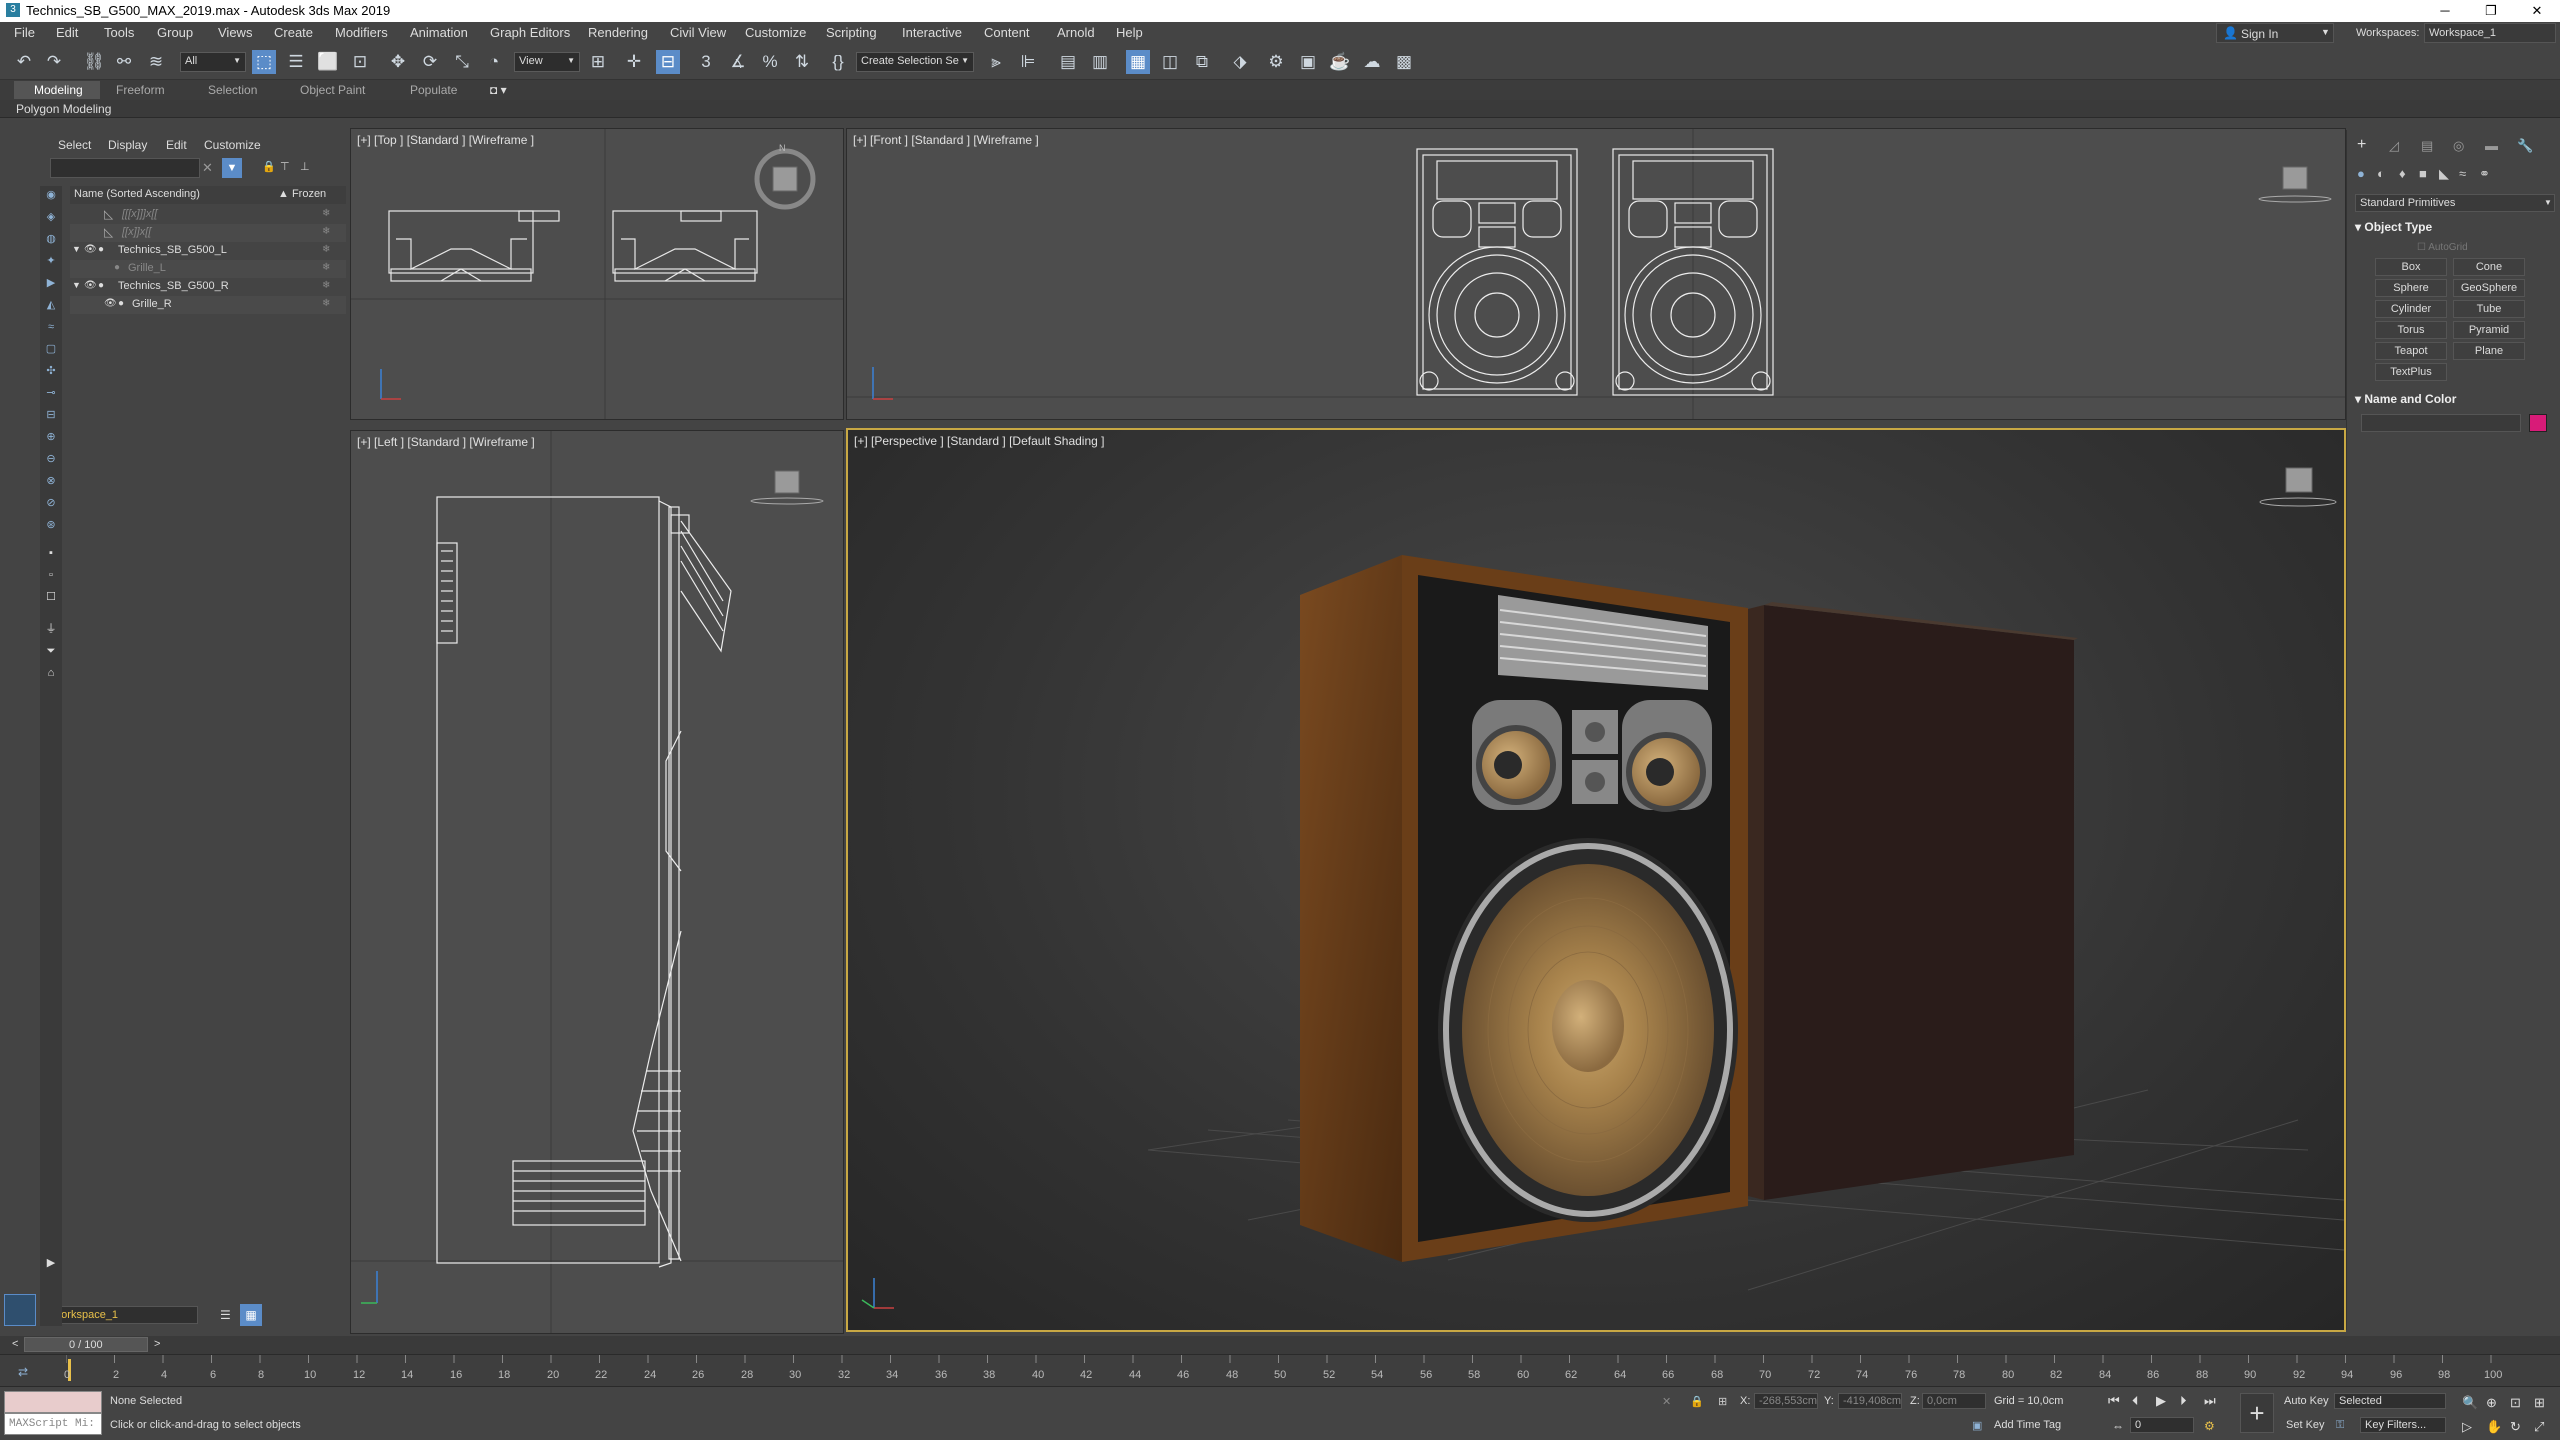 The height and width of the screenshot is (1440, 2560). Describe the element at coordinates (1596, 274) in the screenshot. I see `viewport-front: [+] [Front ] [Standard ] [Wireframe ]` at that location.